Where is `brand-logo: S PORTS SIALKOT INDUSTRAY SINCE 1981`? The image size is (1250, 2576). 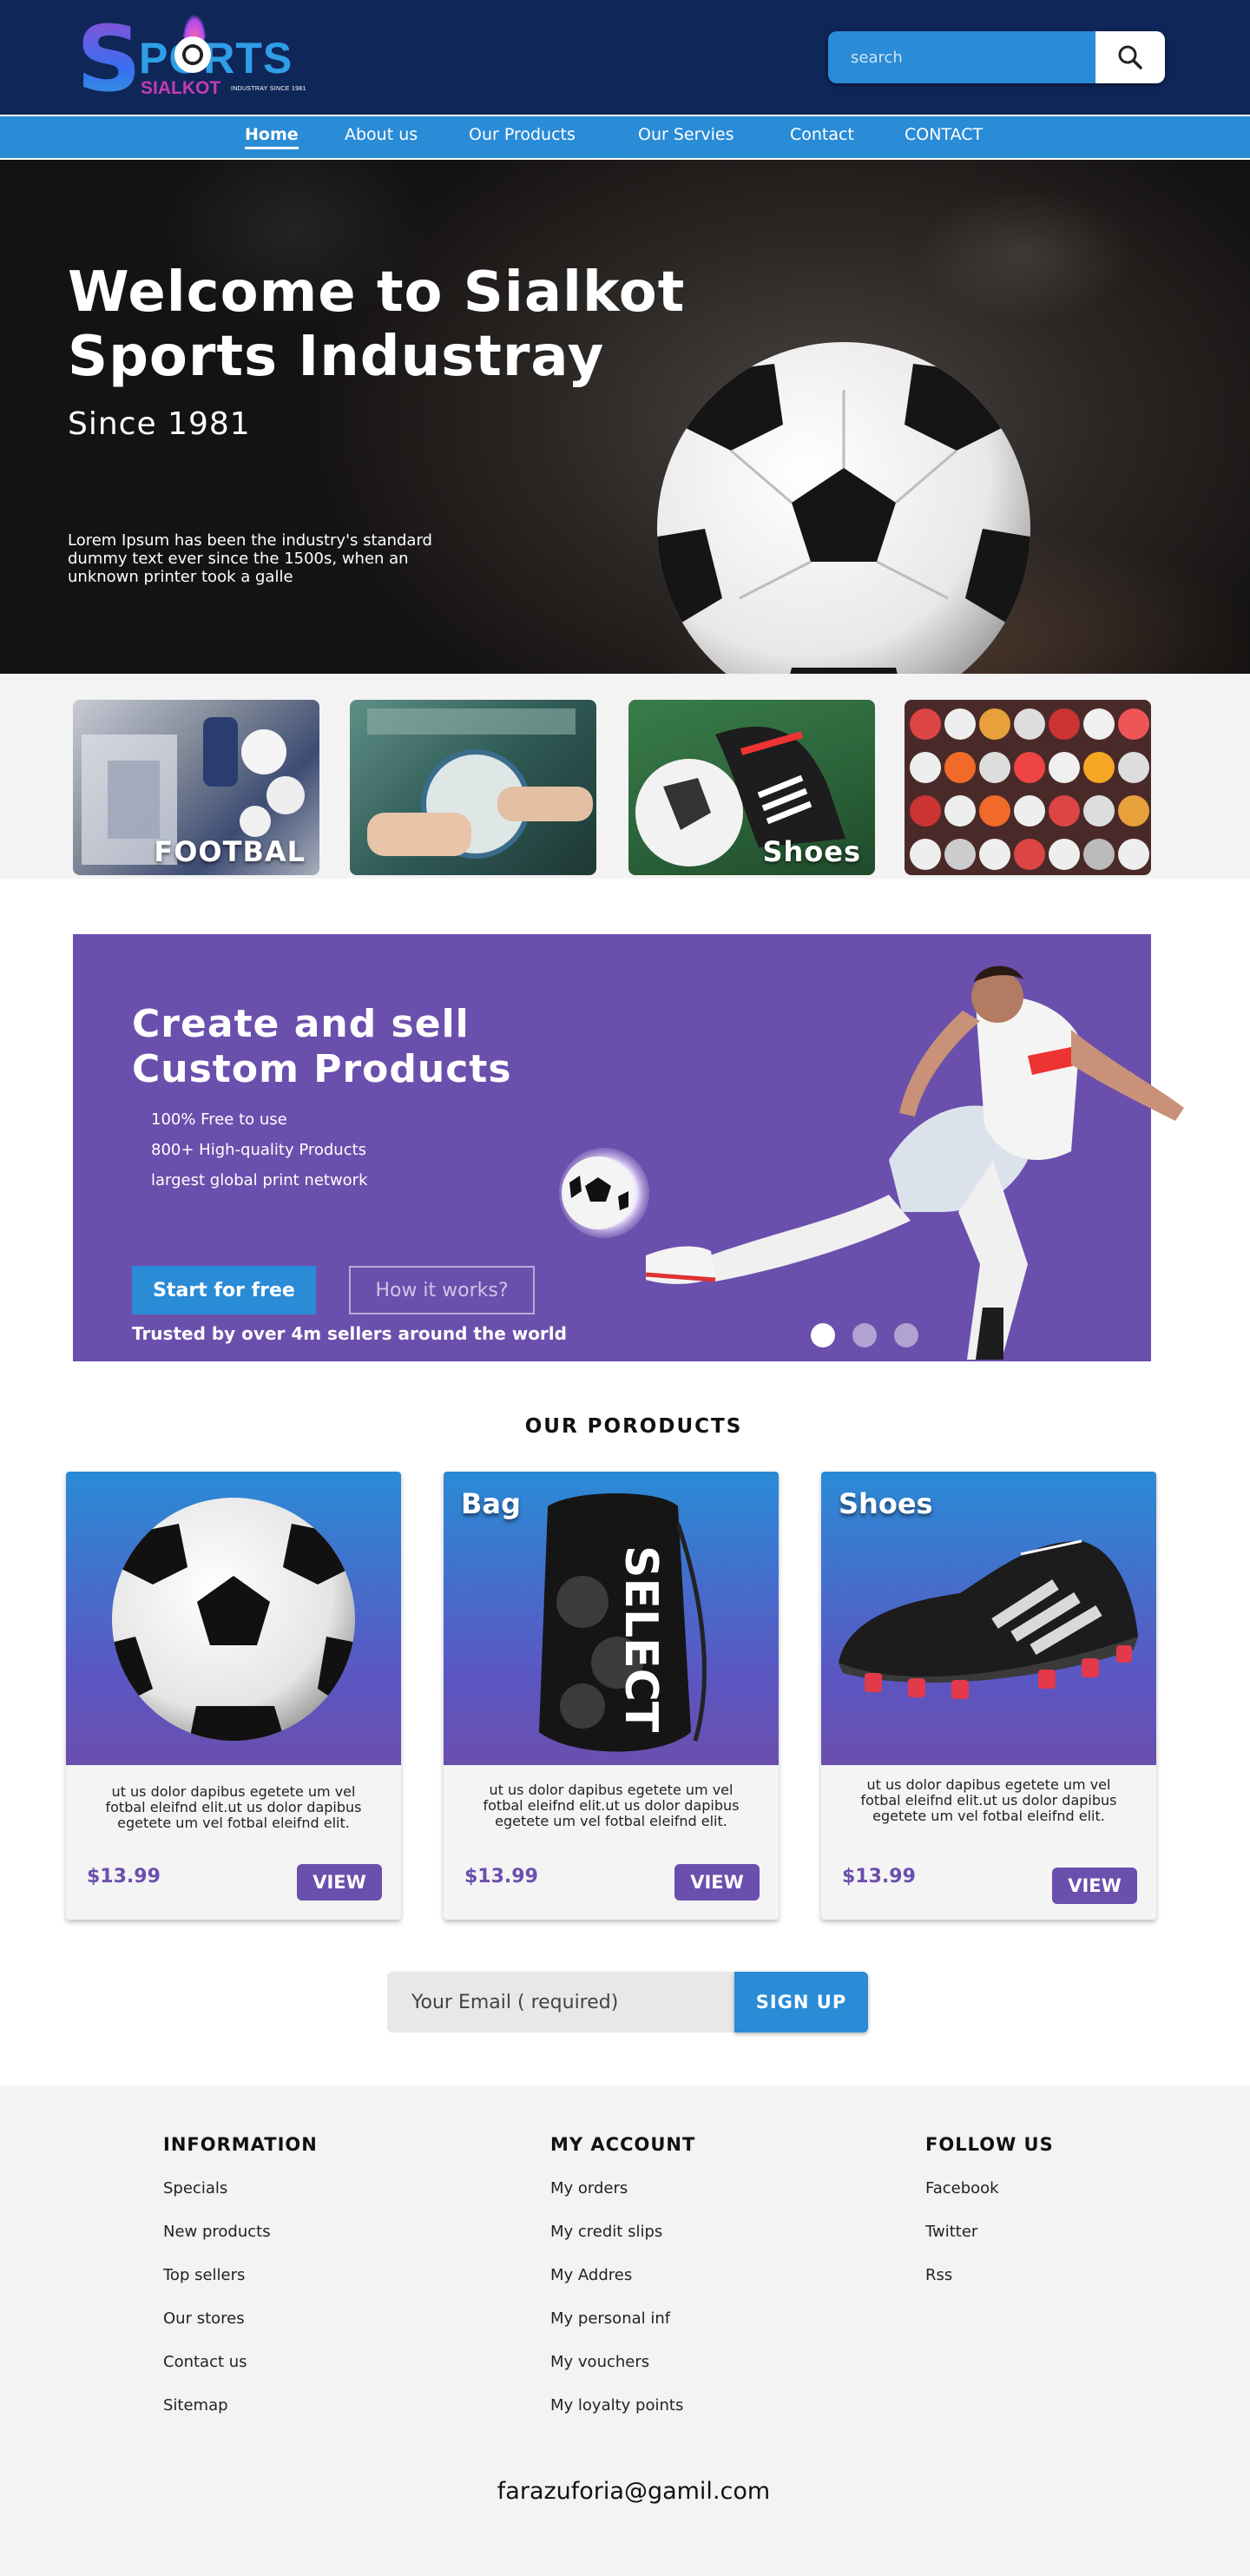 brand-logo: S PORTS SIALKOT INDUSTRAY SINCE 1981 is located at coordinates (193, 61).